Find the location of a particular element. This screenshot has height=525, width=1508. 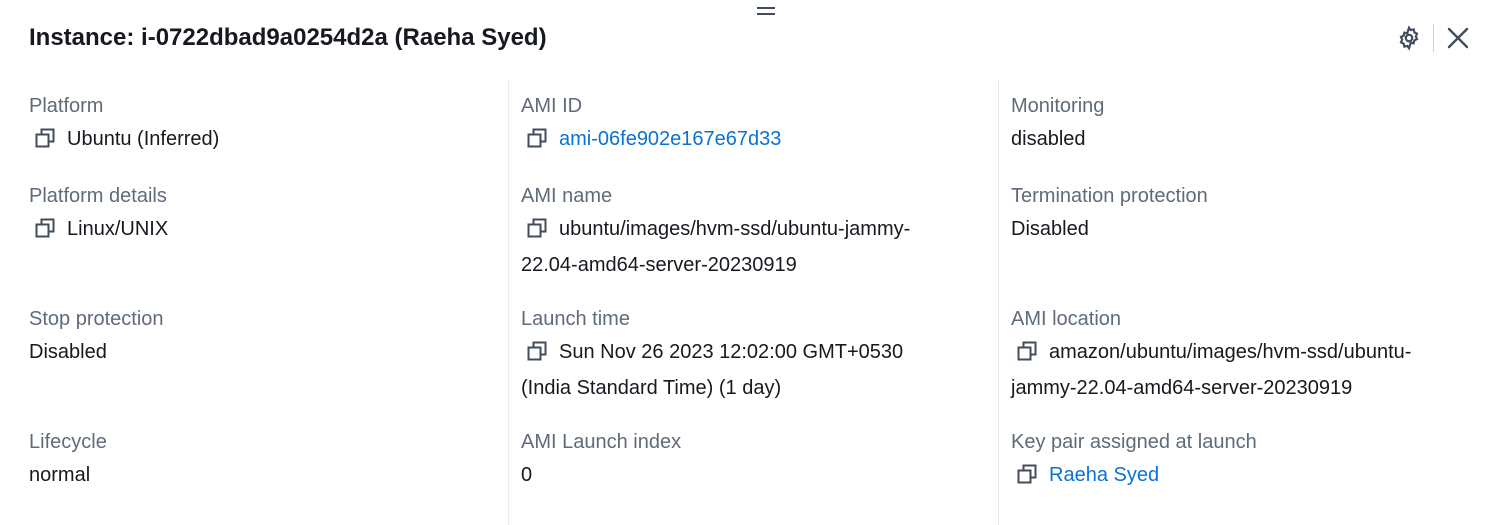

key-pair-link: Raeha Syed is located at coordinates (1104, 475).